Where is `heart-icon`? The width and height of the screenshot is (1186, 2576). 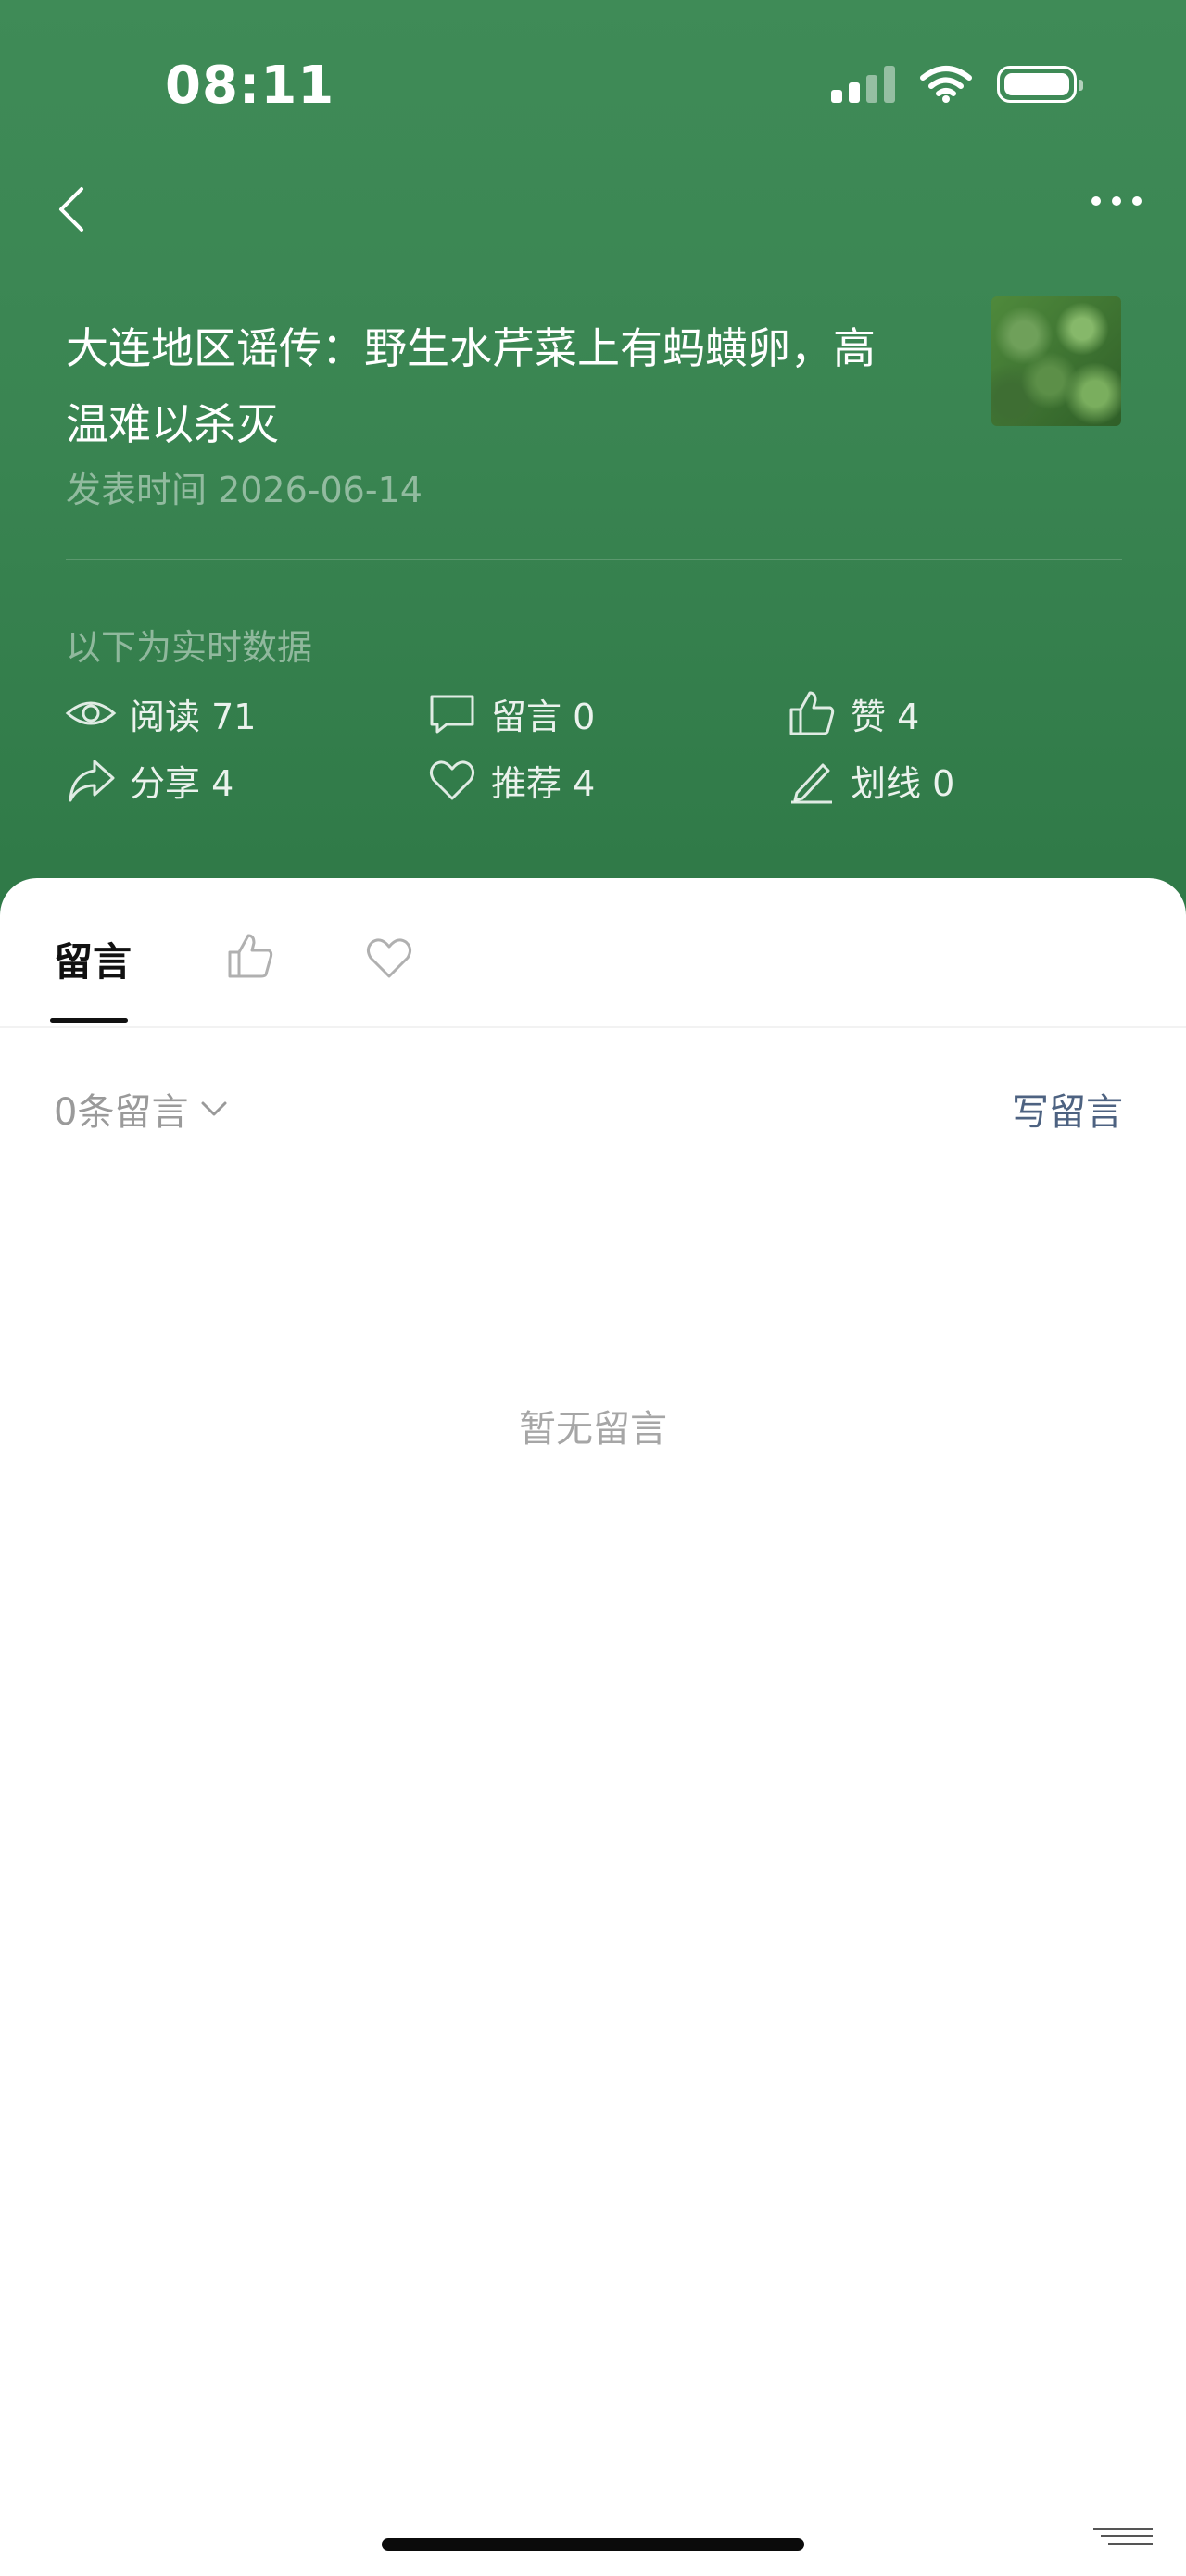
heart-icon is located at coordinates (452, 780).